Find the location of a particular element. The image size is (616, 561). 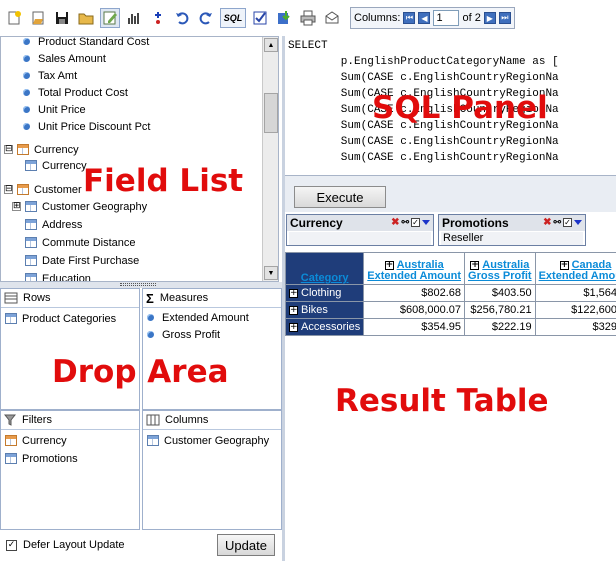

field-item: Sales Amount is located at coordinates (64, 58).